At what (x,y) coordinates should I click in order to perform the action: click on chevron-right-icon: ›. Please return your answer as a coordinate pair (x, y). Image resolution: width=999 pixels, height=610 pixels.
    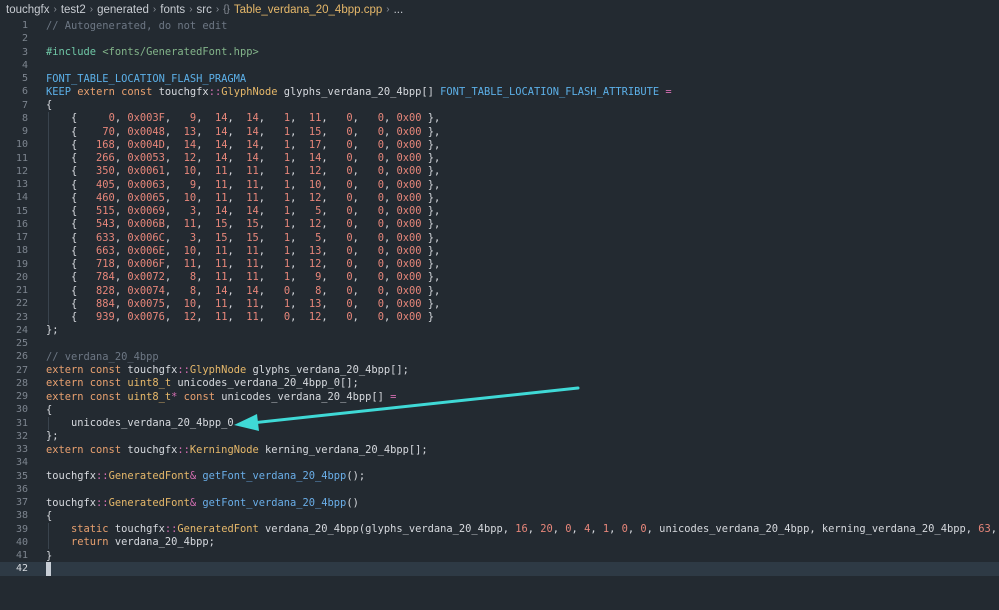
    Looking at the image, I should click on (388, 9).